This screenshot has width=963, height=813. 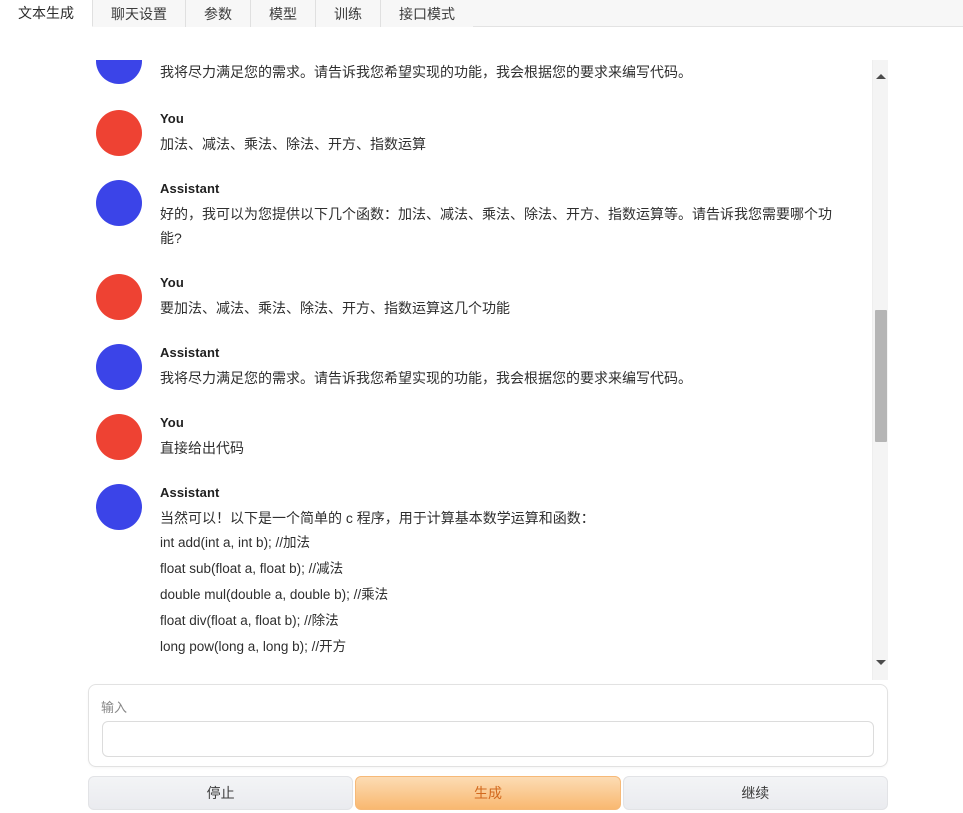 I want to click on message-text: 要加法、减法、乘法、除法、开方、指数运算这几个功能, so click(x=335, y=308).